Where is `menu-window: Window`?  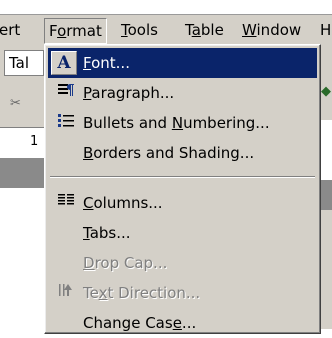 menu-window: Window is located at coordinates (271, 30).